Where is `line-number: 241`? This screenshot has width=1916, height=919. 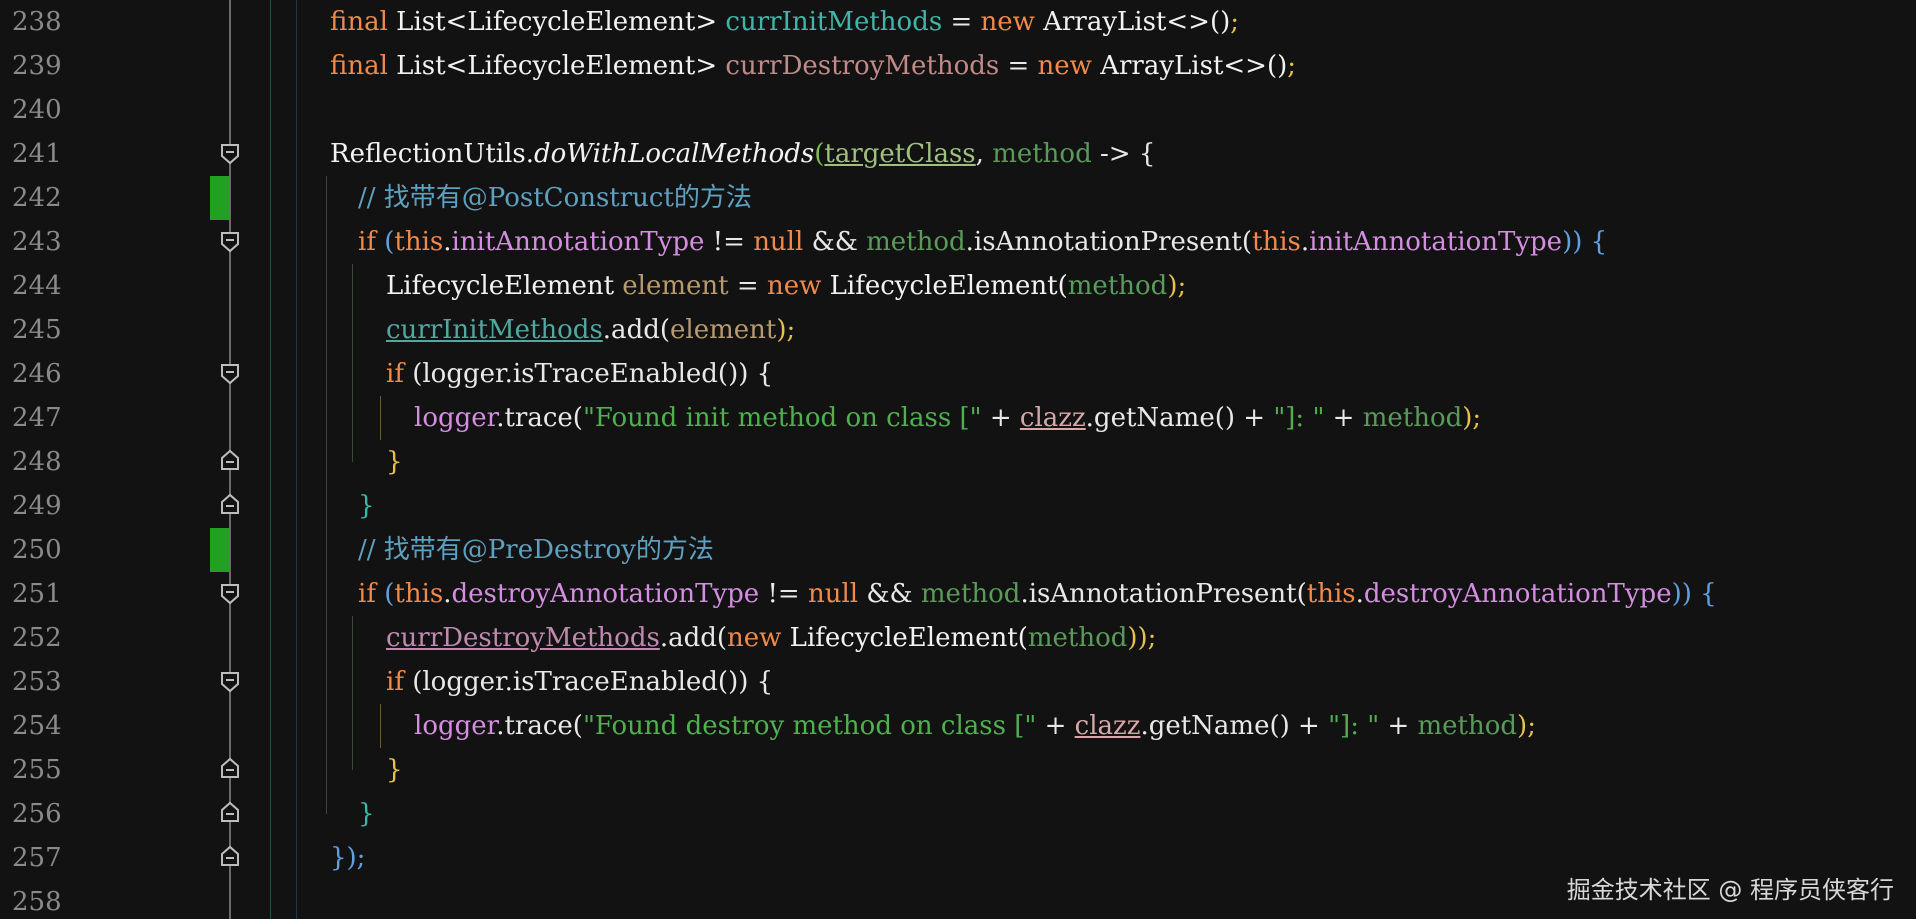 line-number: 241 is located at coordinates (37, 154).